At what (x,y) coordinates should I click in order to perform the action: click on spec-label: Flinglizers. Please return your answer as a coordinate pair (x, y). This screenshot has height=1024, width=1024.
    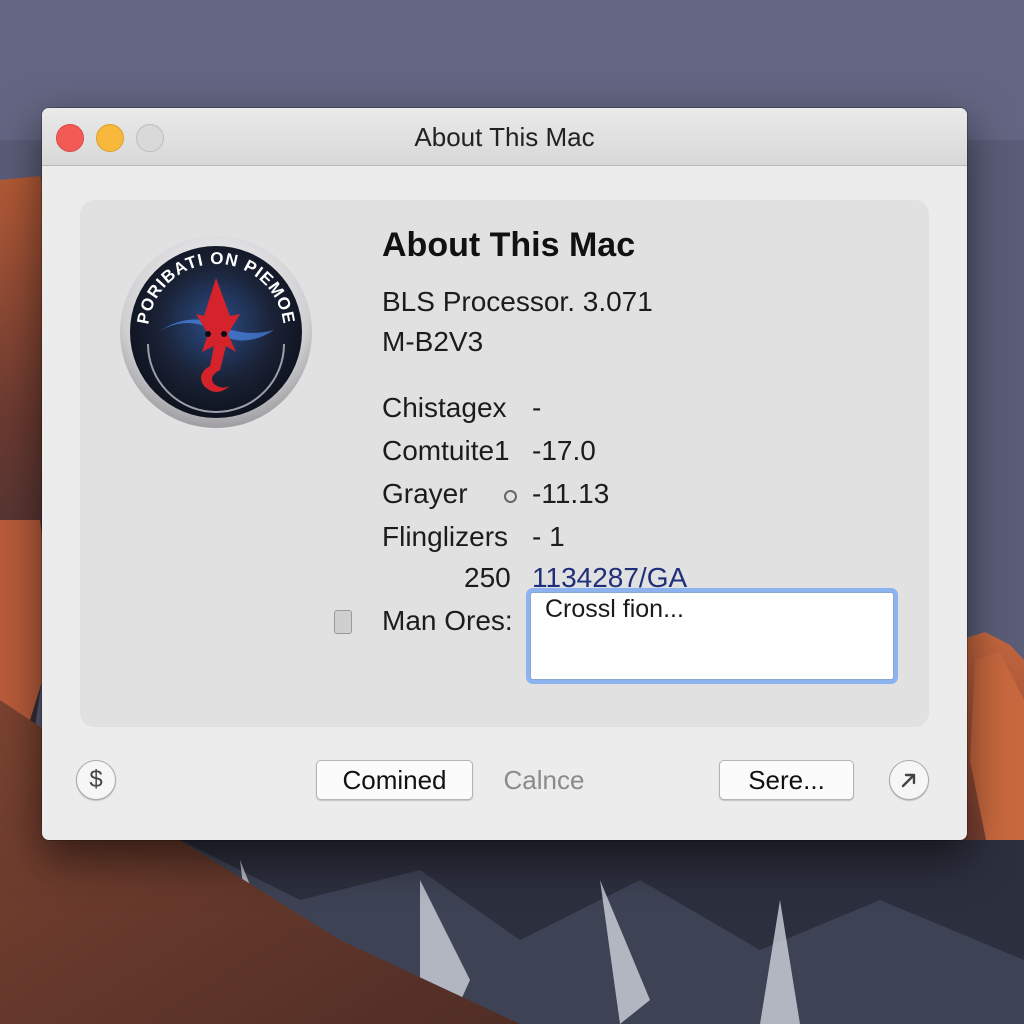
    Looking at the image, I should click on (445, 536).